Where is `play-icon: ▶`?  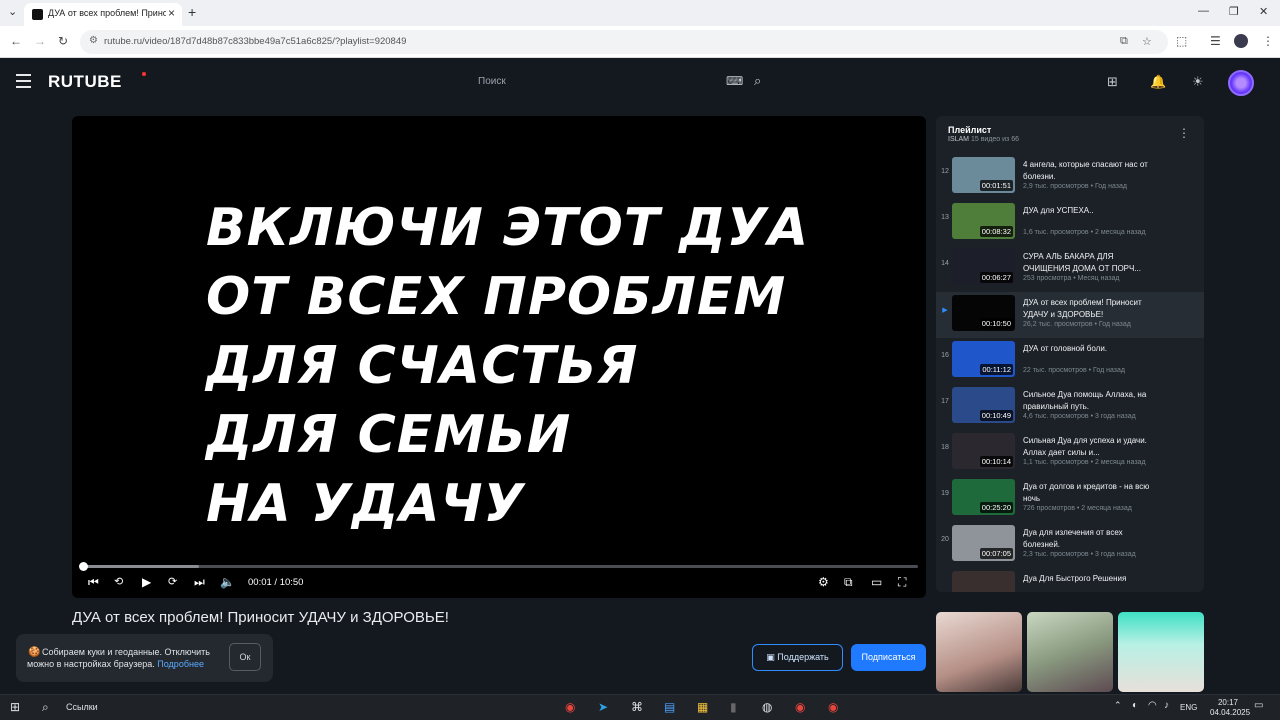
play-icon: ▶ is located at coordinates (146, 582).